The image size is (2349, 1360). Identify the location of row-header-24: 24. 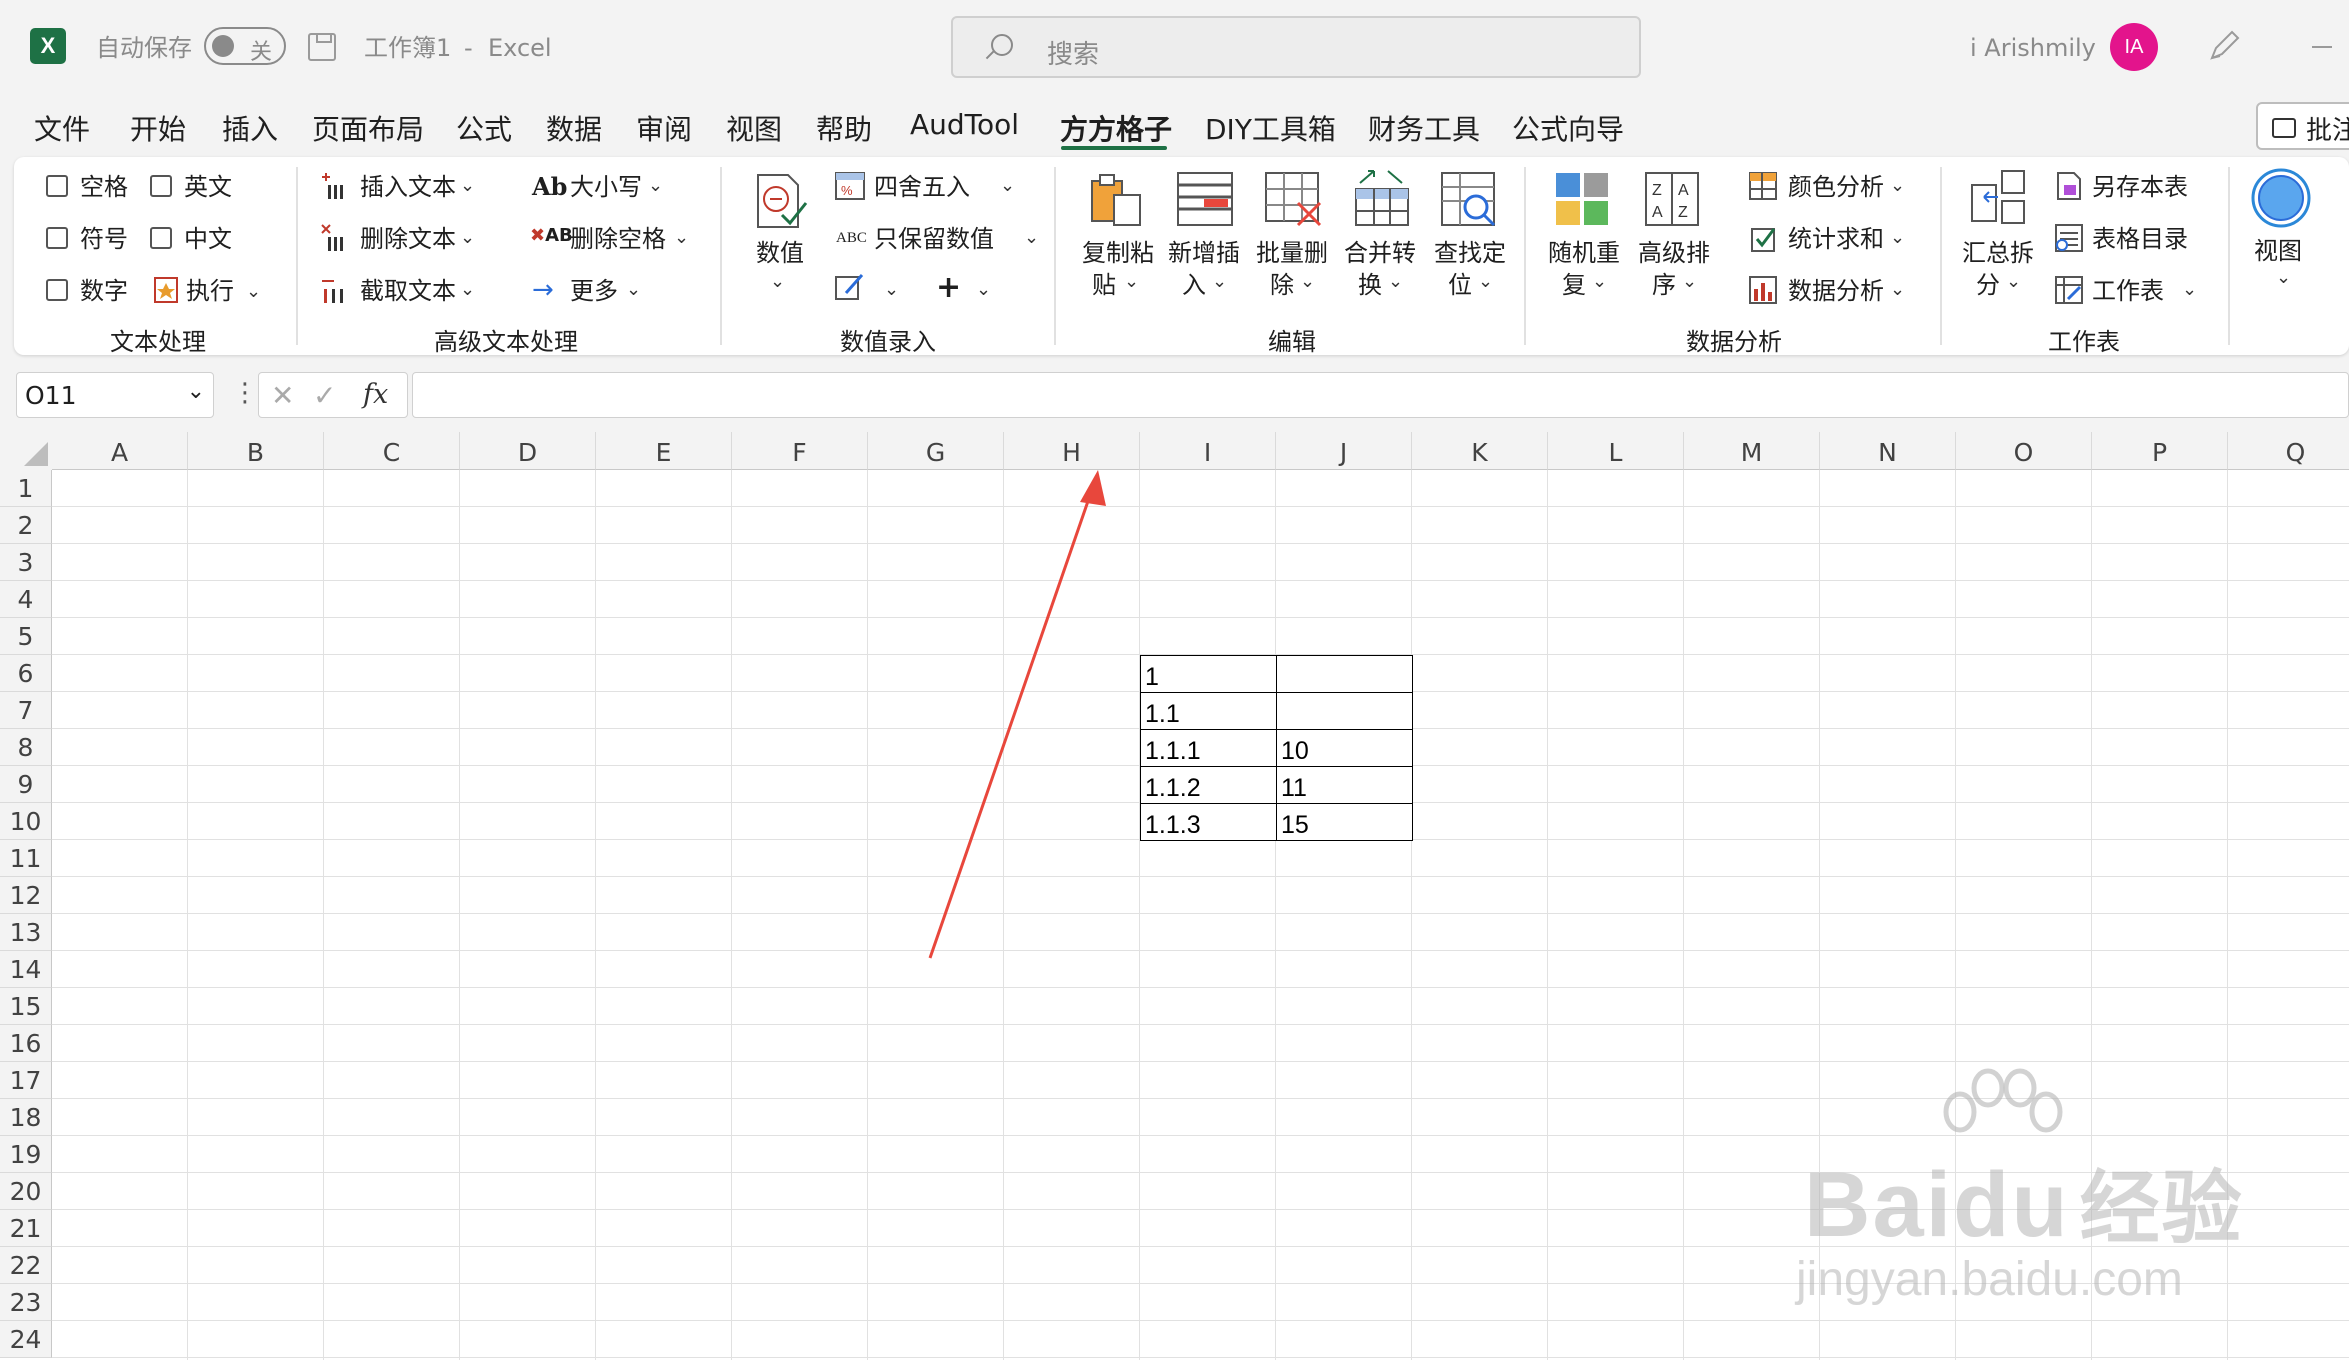
(26, 1339).